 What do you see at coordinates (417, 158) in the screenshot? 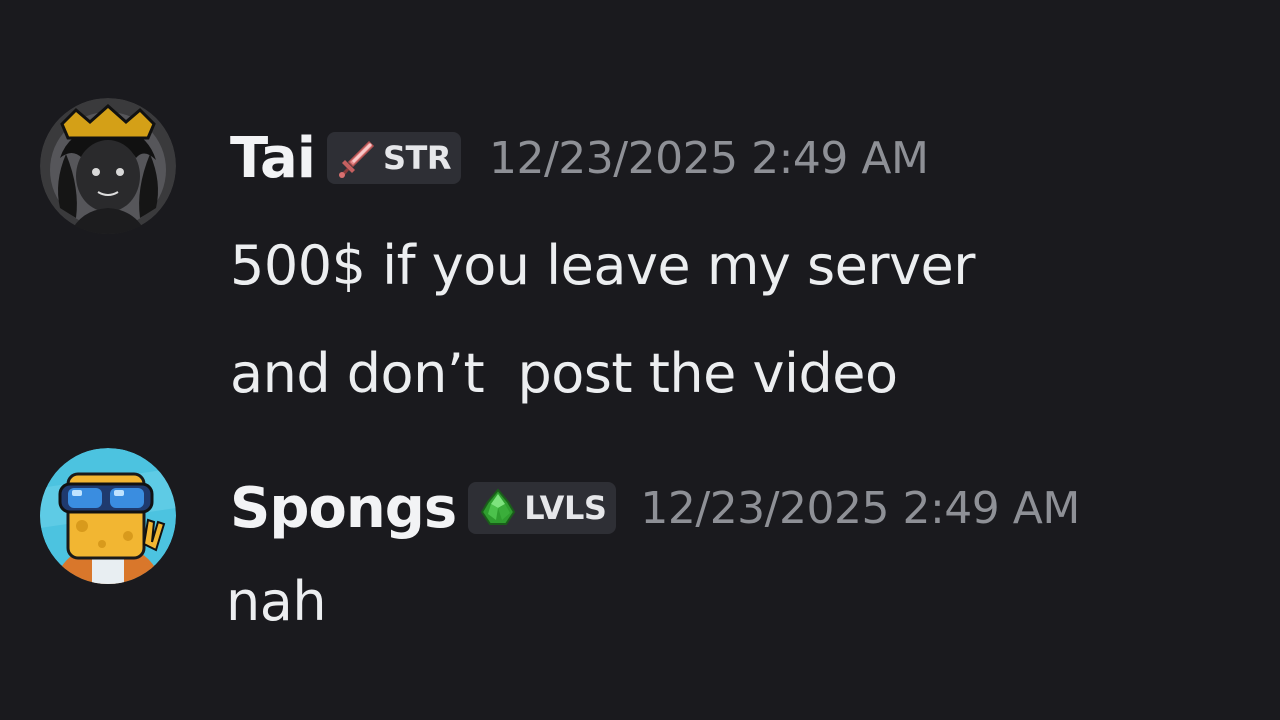
I see `role-tag-label: STR` at bounding box center [417, 158].